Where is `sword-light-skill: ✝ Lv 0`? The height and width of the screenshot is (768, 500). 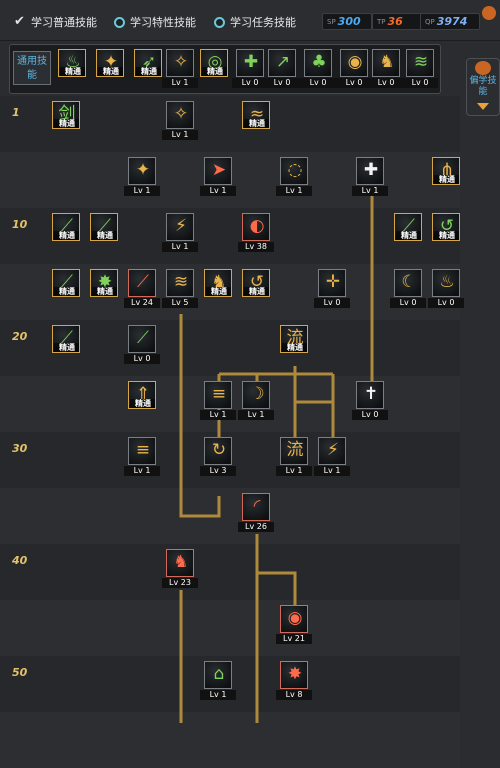
sword-light-skill: ✝ Lv 0 is located at coordinates (370, 400).